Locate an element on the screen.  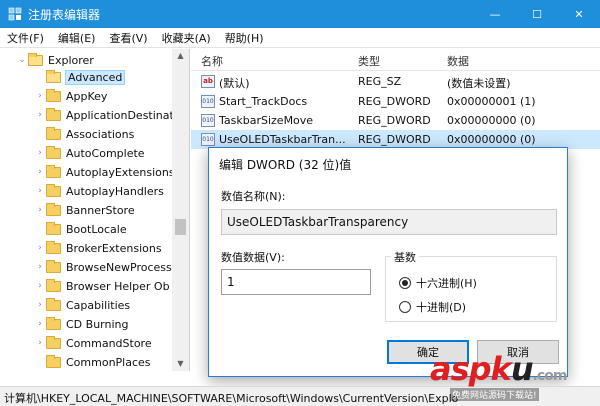
value-type: REG_DWORD is located at coordinates (394, 139).